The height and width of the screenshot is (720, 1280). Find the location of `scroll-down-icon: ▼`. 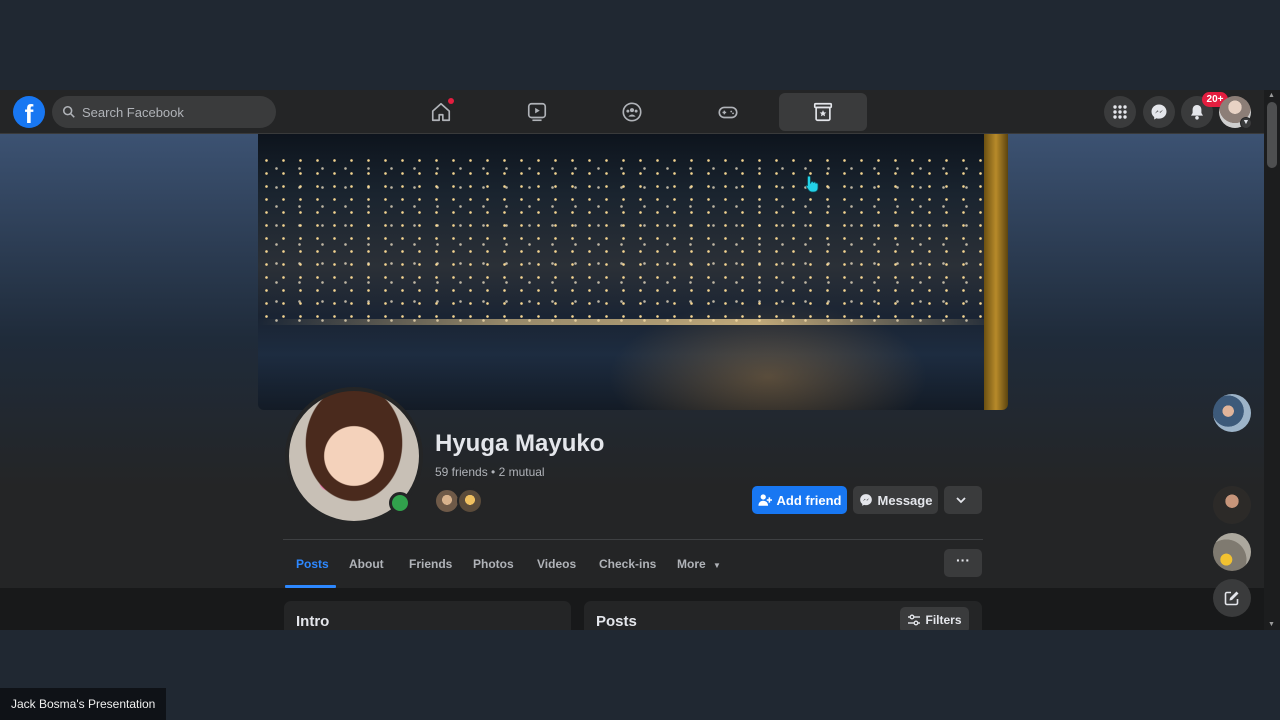

scroll-down-icon: ▼ is located at coordinates (1271, 624).